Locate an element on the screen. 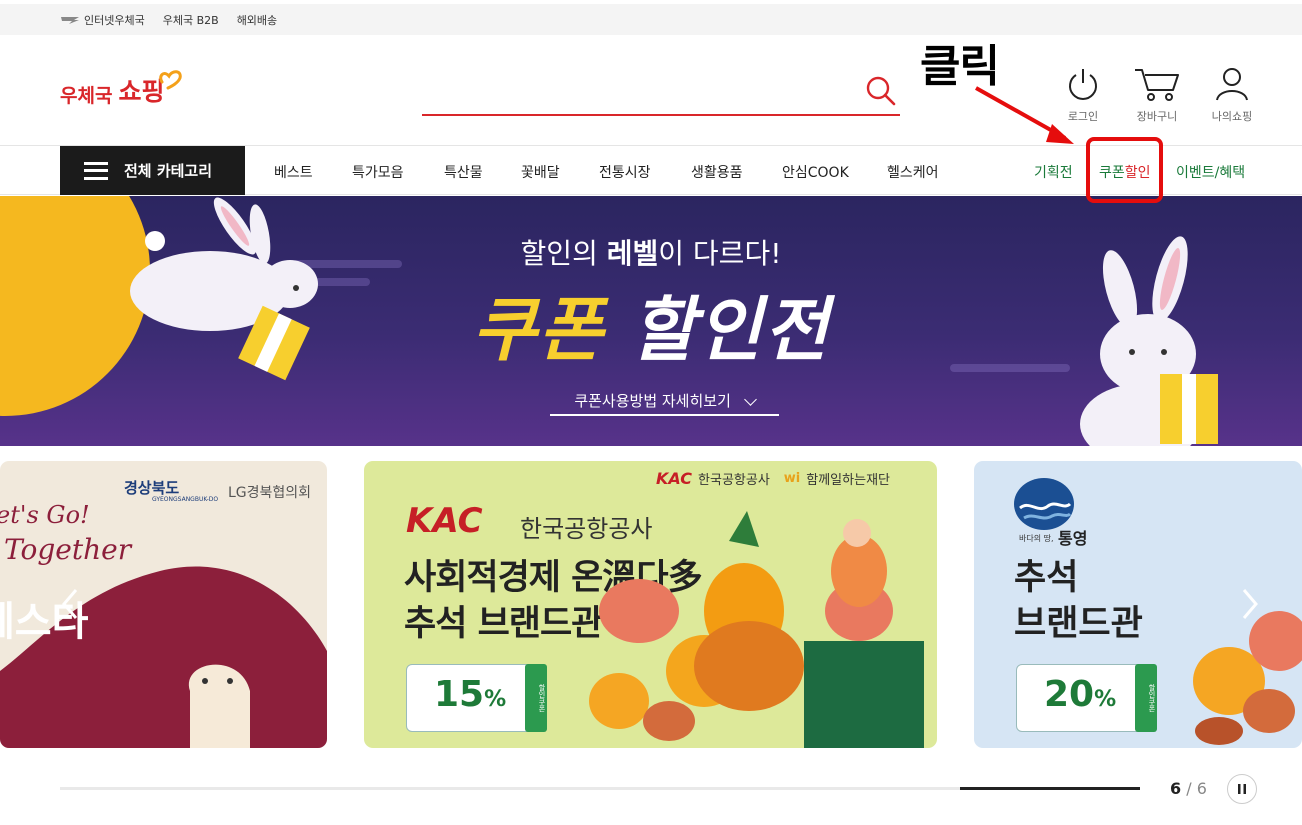  cart-label: 장바구니 is located at coordinates (1157, 116).